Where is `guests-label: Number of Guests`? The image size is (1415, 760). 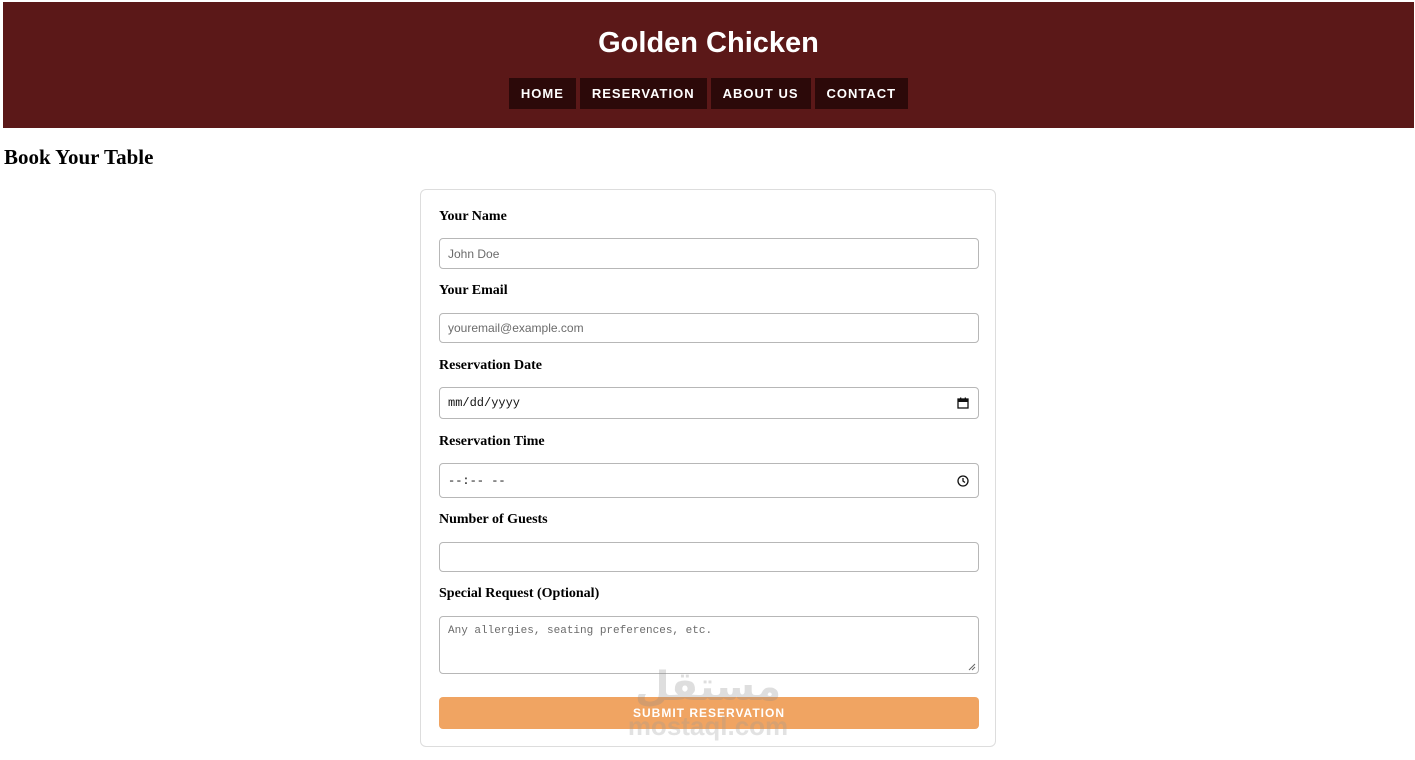 guests-label: Number of Guests is located at coordinates (493, 519).